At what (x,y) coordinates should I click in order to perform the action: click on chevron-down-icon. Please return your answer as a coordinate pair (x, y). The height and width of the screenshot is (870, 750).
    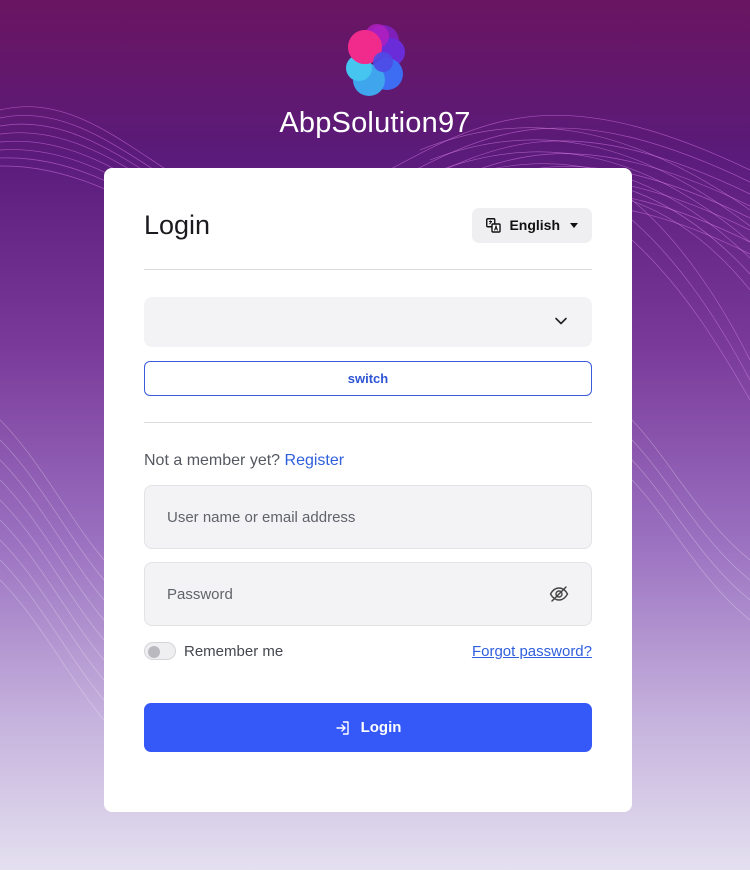
    Looking at the image, I should click on (561, 321).